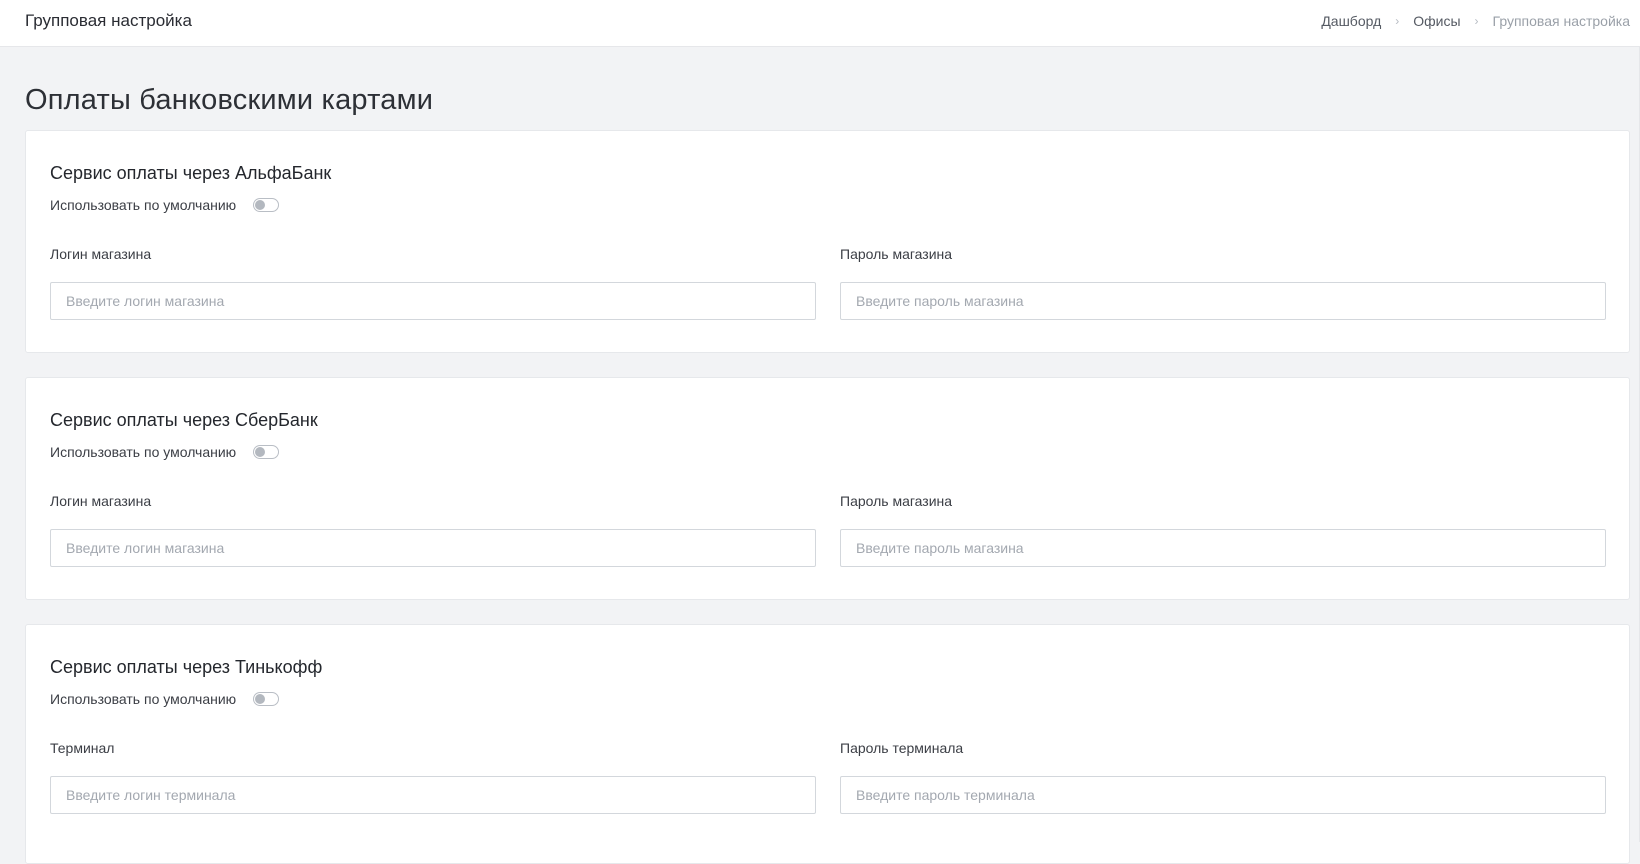 Image resolution: width=1640 pixels, height=864 pixels. I want to click on terminal-field: Терминал, so click(433, 776).